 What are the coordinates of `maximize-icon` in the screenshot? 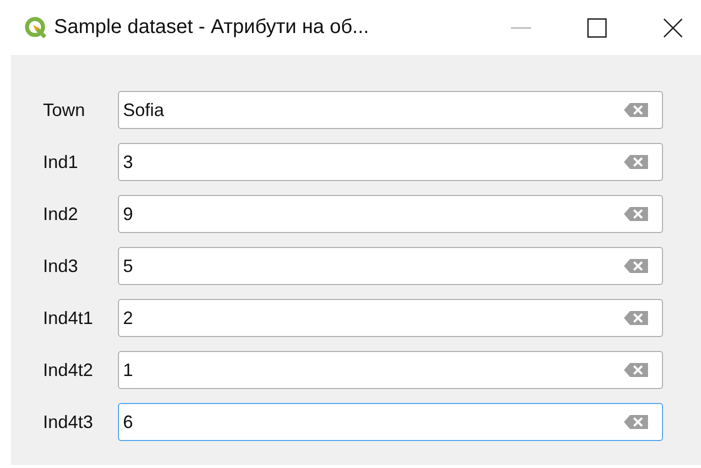 It's located at (597, 28).